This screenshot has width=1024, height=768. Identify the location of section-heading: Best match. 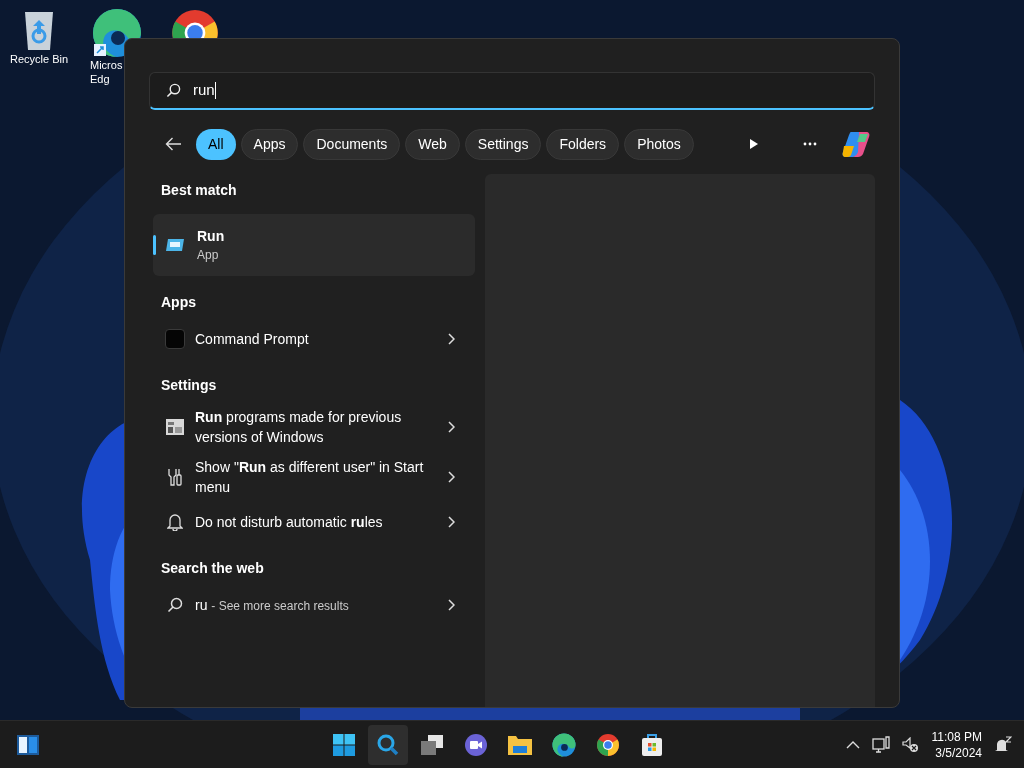
(199, 190).